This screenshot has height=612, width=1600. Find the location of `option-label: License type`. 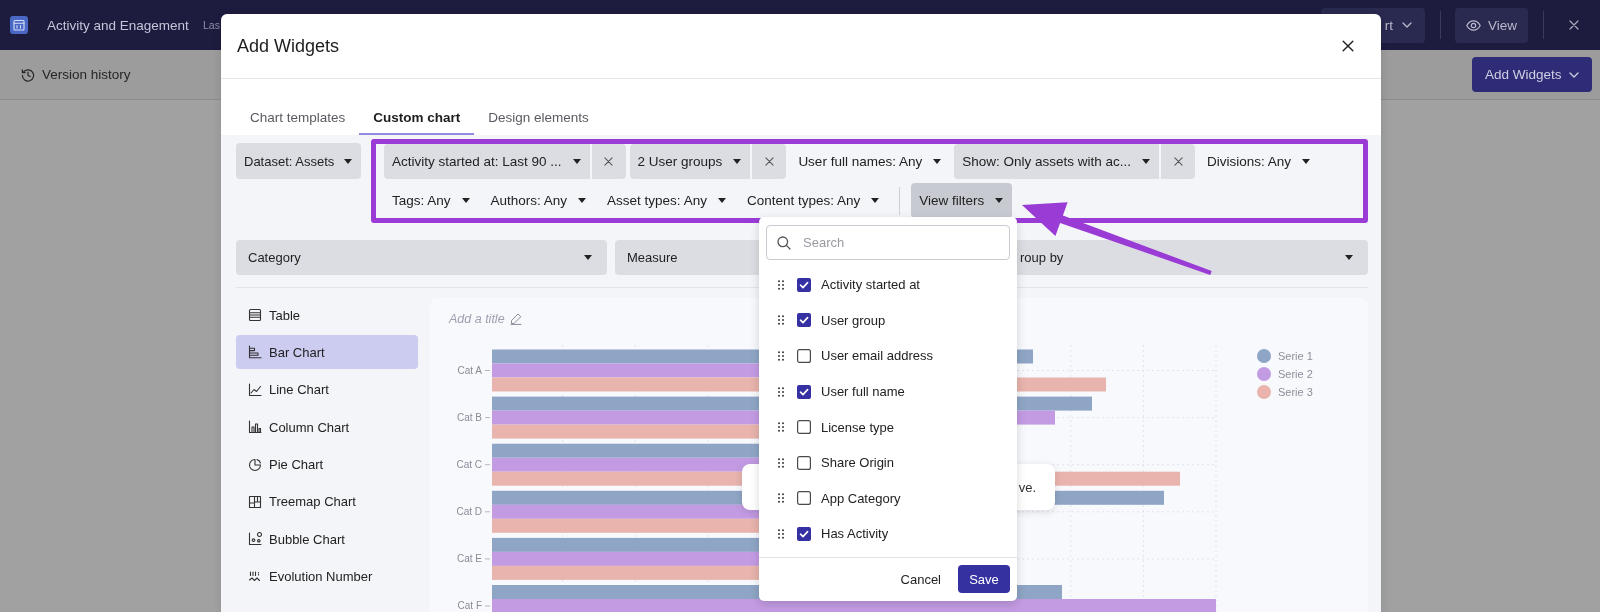

option-label: License type is located at coordinates (857, 427).